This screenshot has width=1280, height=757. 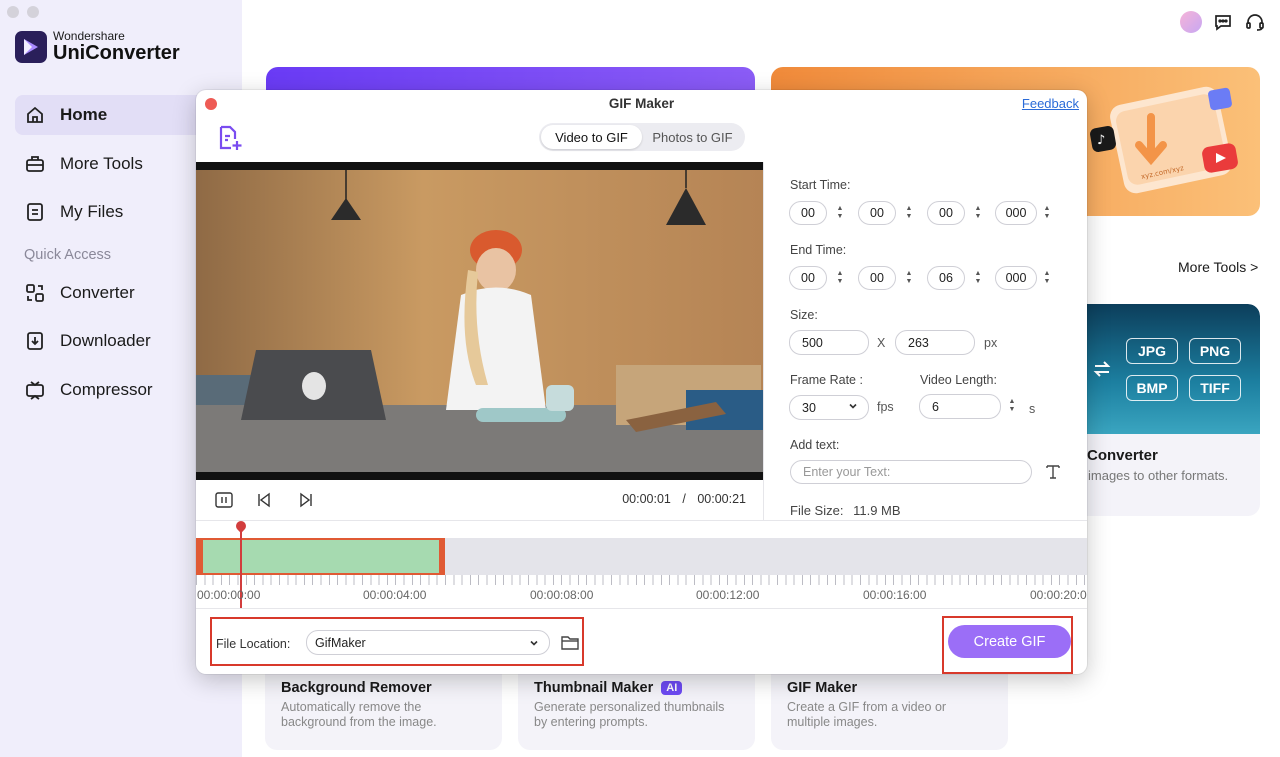 What do you see at coordinates (1215, 351) in the screenshot?
I see `format-pill: PNG` at bounding box center [1215, 351].